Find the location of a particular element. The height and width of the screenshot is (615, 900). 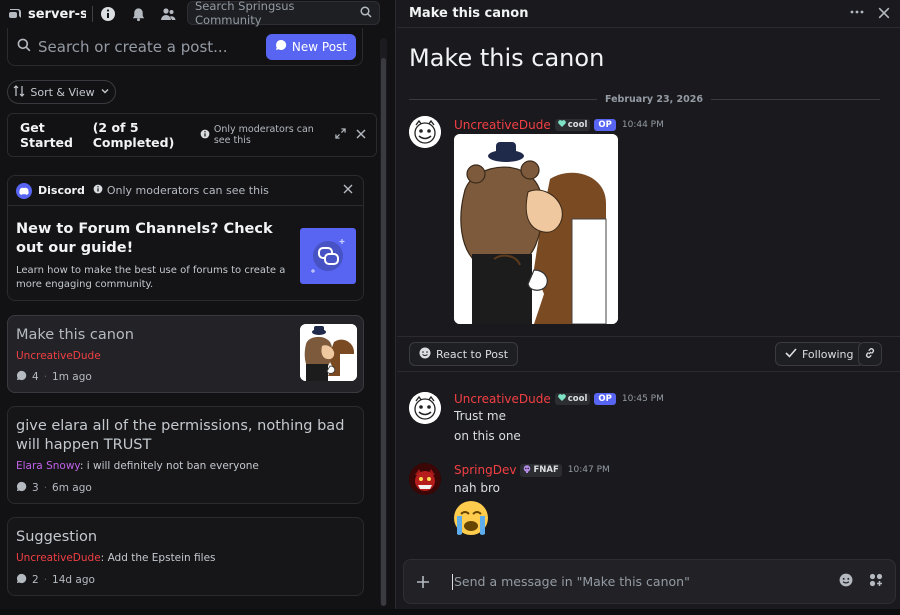

message-timestamp: 10:45 PM is located at coordinates (642, 399).